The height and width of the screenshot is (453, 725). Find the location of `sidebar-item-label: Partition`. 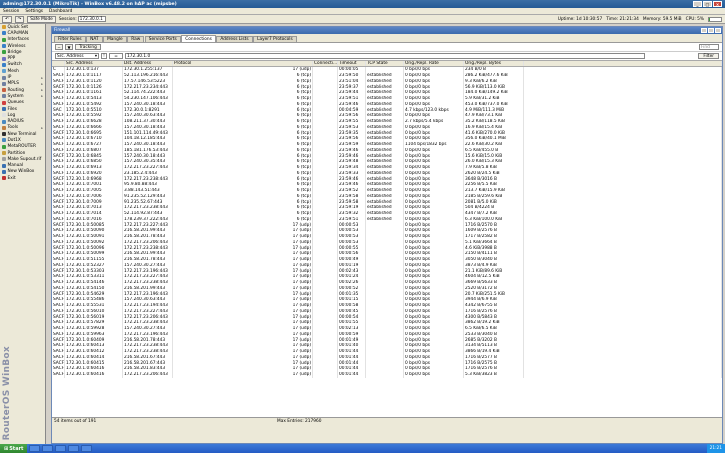

sidebar-item-label: Partition is located at coordinates (16, 153).